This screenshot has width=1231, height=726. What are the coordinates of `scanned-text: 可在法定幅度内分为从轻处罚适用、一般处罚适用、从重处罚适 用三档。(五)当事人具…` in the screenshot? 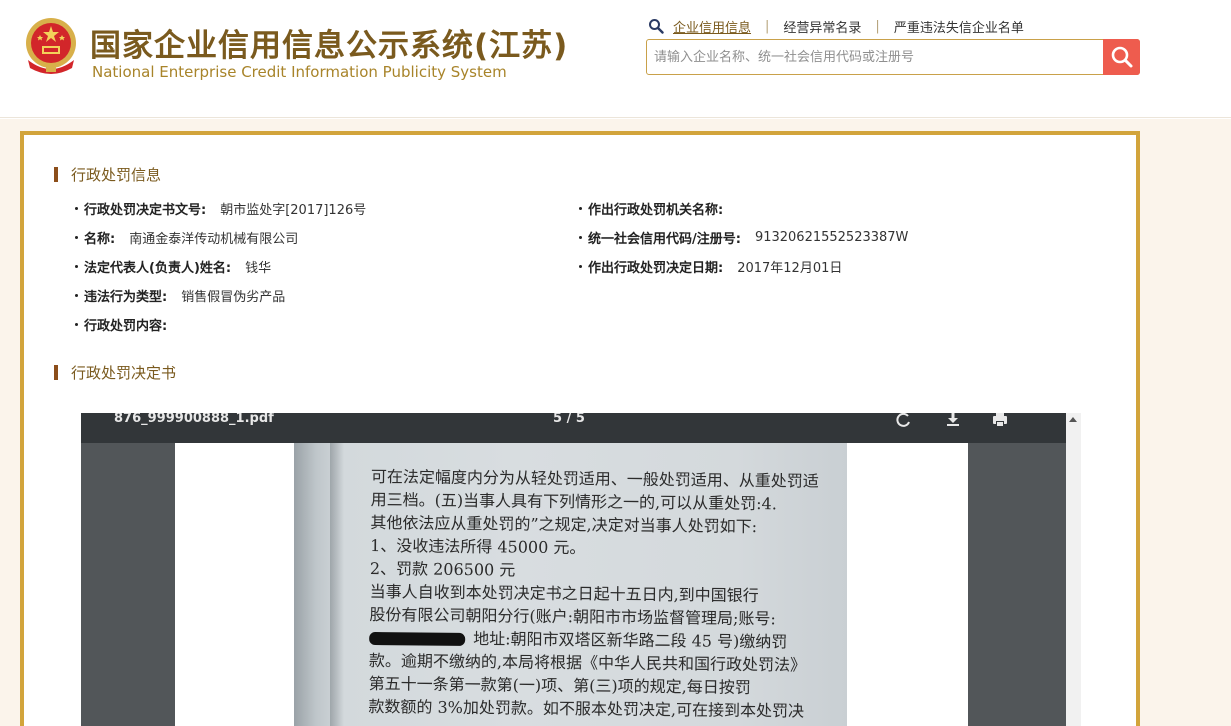 It's located at (604, 594).